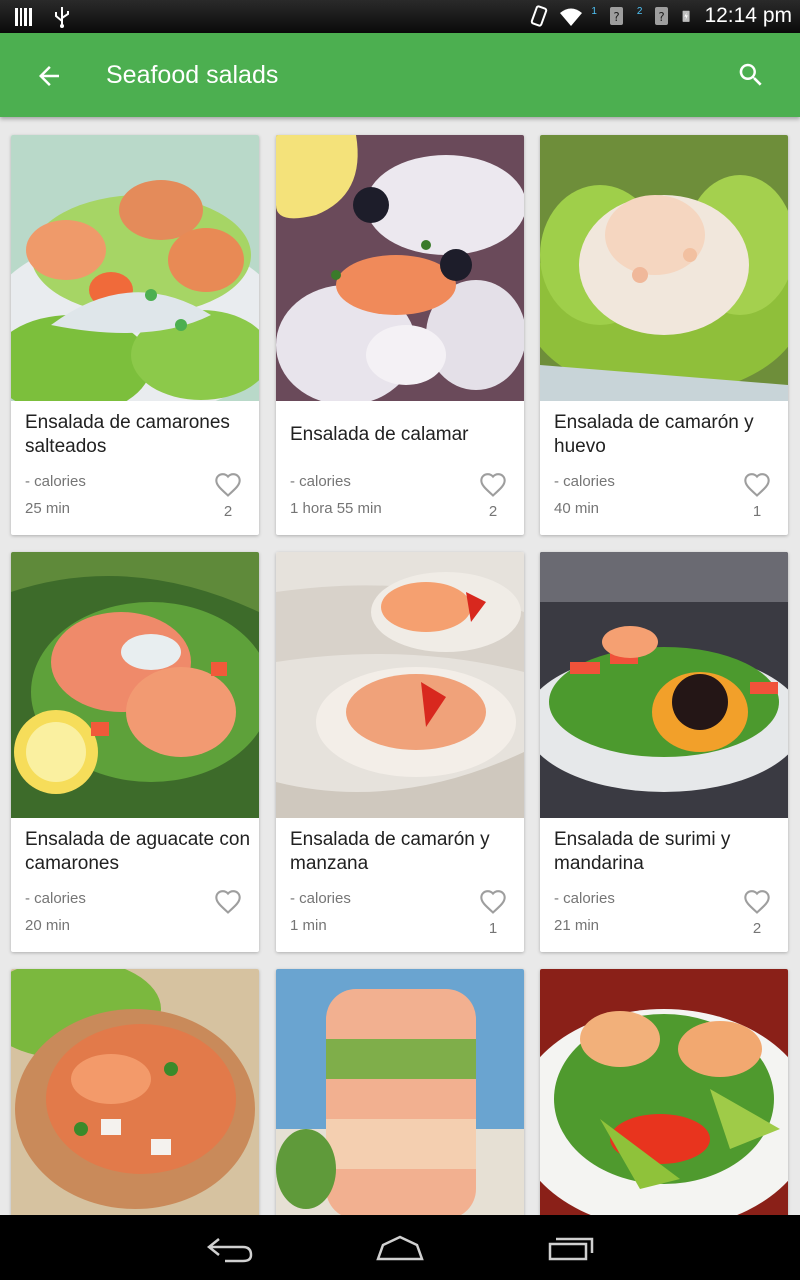 The height and width of the screenshot is (1280, 800). I want to click on recents-nav-icon, so click(570, 1248).